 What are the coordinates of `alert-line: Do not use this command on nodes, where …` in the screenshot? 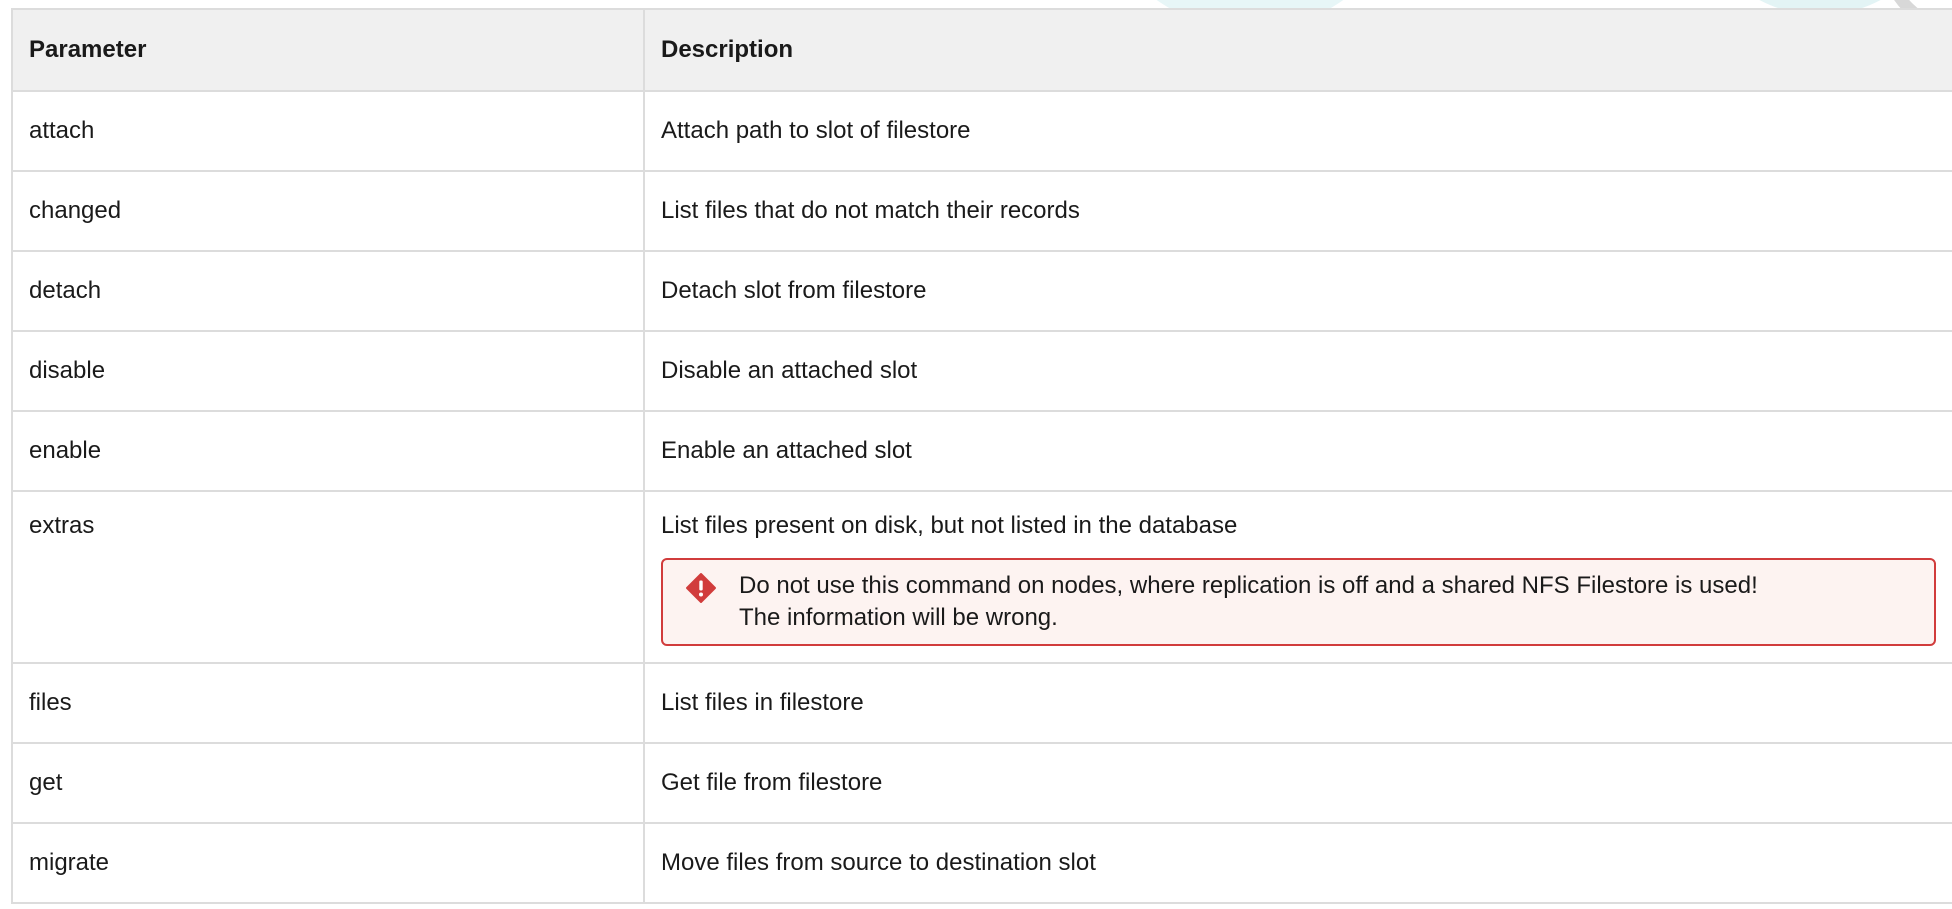 It's located at (1248, 585).